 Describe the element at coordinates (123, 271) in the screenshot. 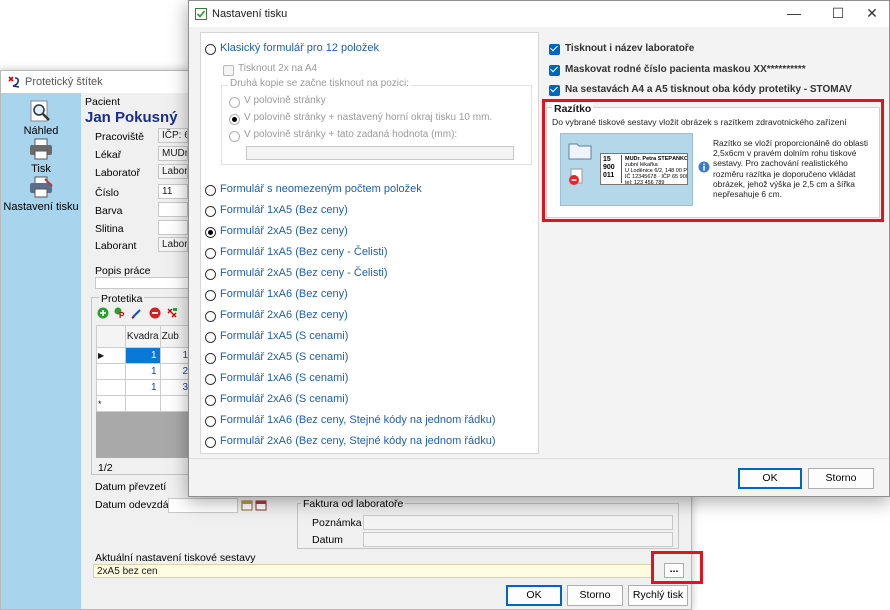

I see `popis-prace-label: Popis práce` at that location.